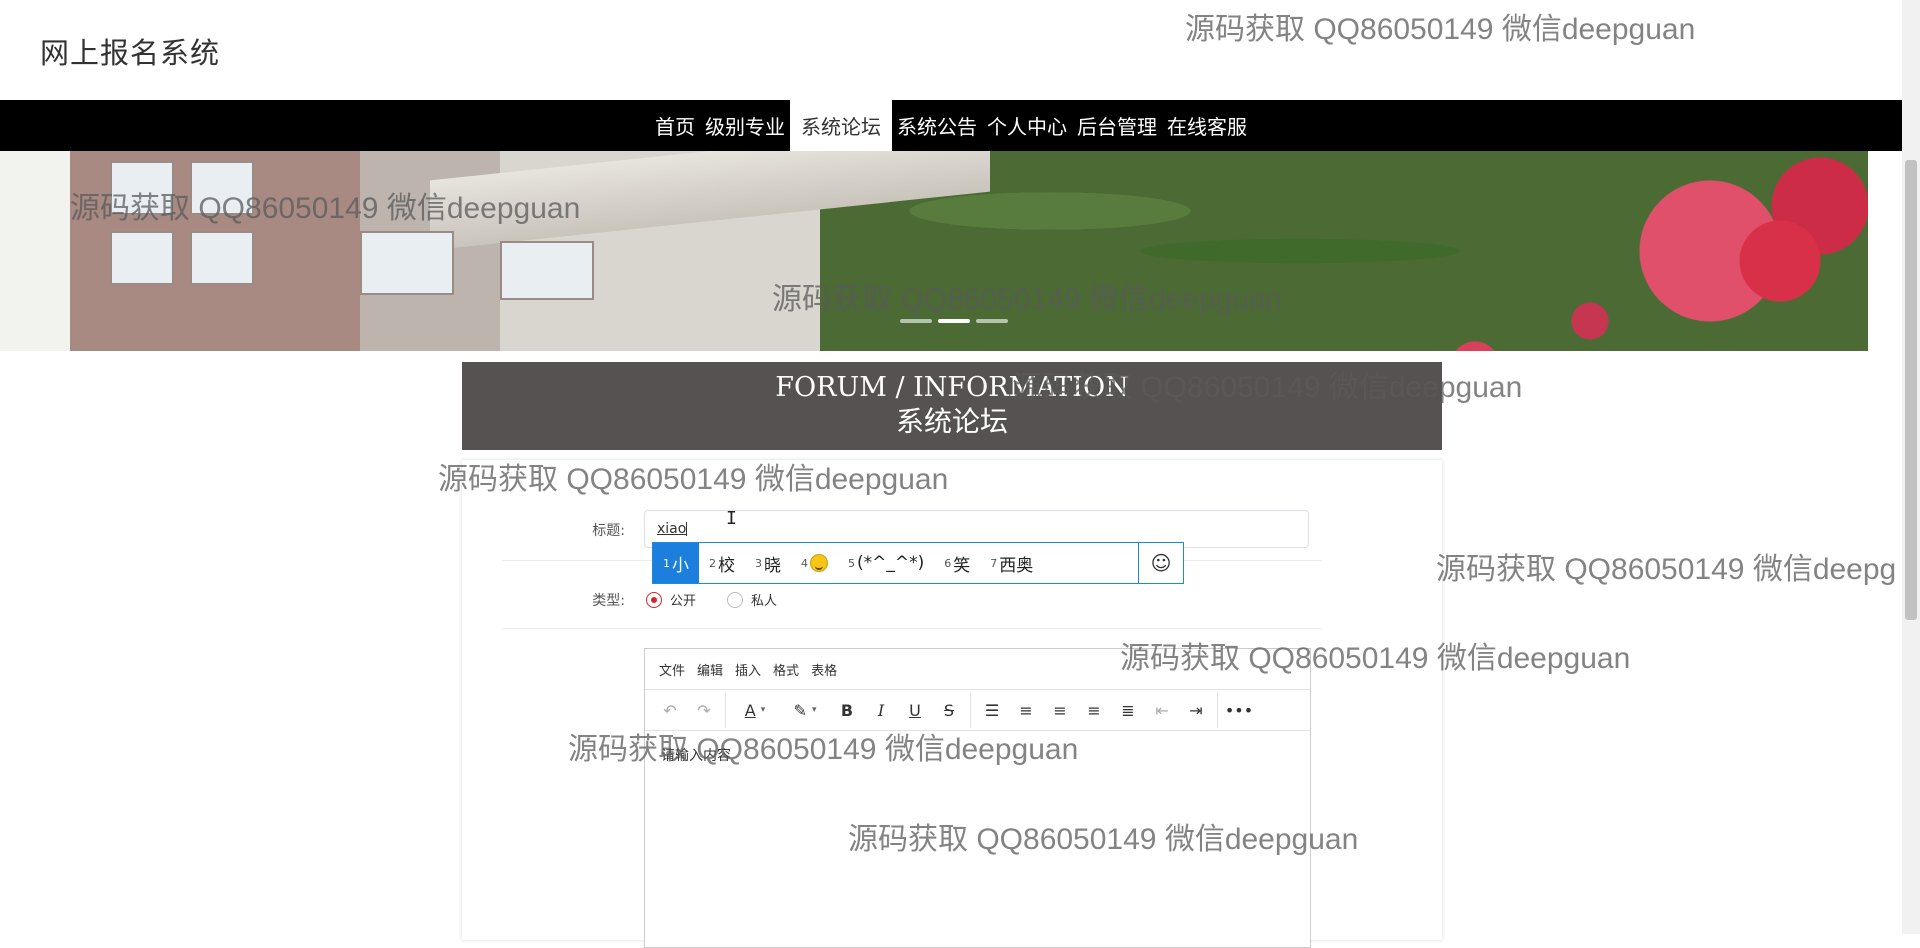 The width and height of the screenshot is (1920, 948). I want to click on main-navbar: 首页 级别专业 系统论坛 系统公告 个人中心 后台管理 在线客服, so click(951, 125).